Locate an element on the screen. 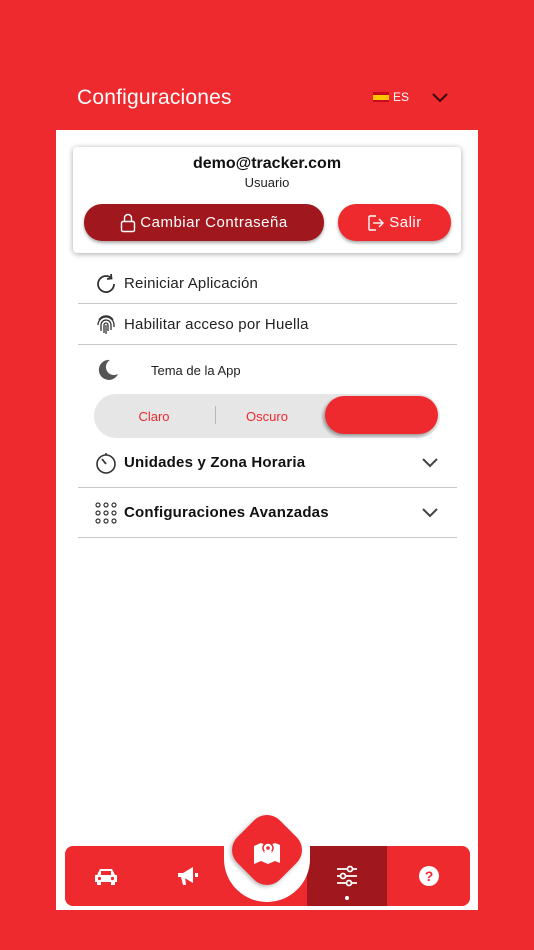 This screenshot has width=534, height=950. tab-help: ? is located at coordinates (428, 876).